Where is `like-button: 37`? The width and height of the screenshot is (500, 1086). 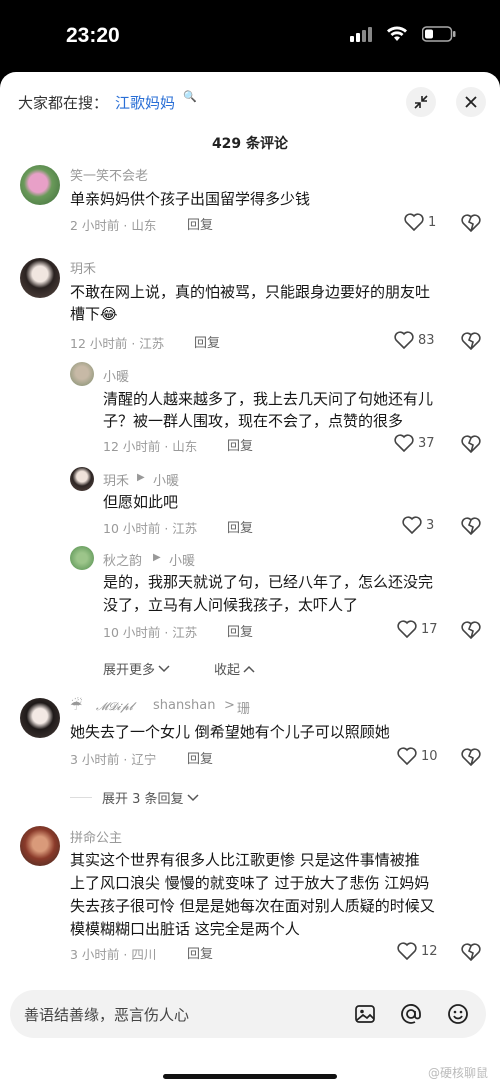 like-button: 37 is located at coordinates (414, 443).